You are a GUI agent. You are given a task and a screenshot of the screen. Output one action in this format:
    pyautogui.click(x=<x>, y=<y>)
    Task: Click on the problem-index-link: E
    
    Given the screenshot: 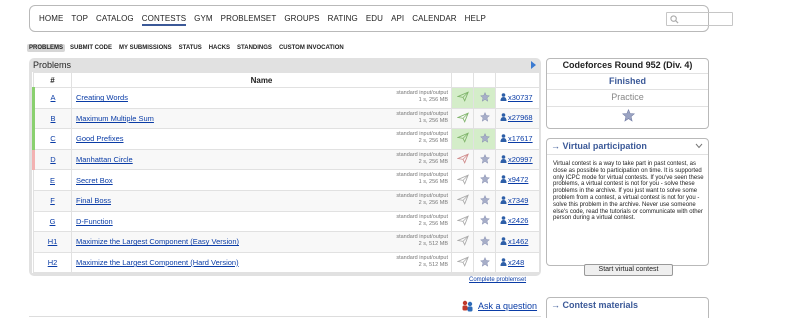 What is the action you would take?
    pyautogui.click(x=52, y=180)
    